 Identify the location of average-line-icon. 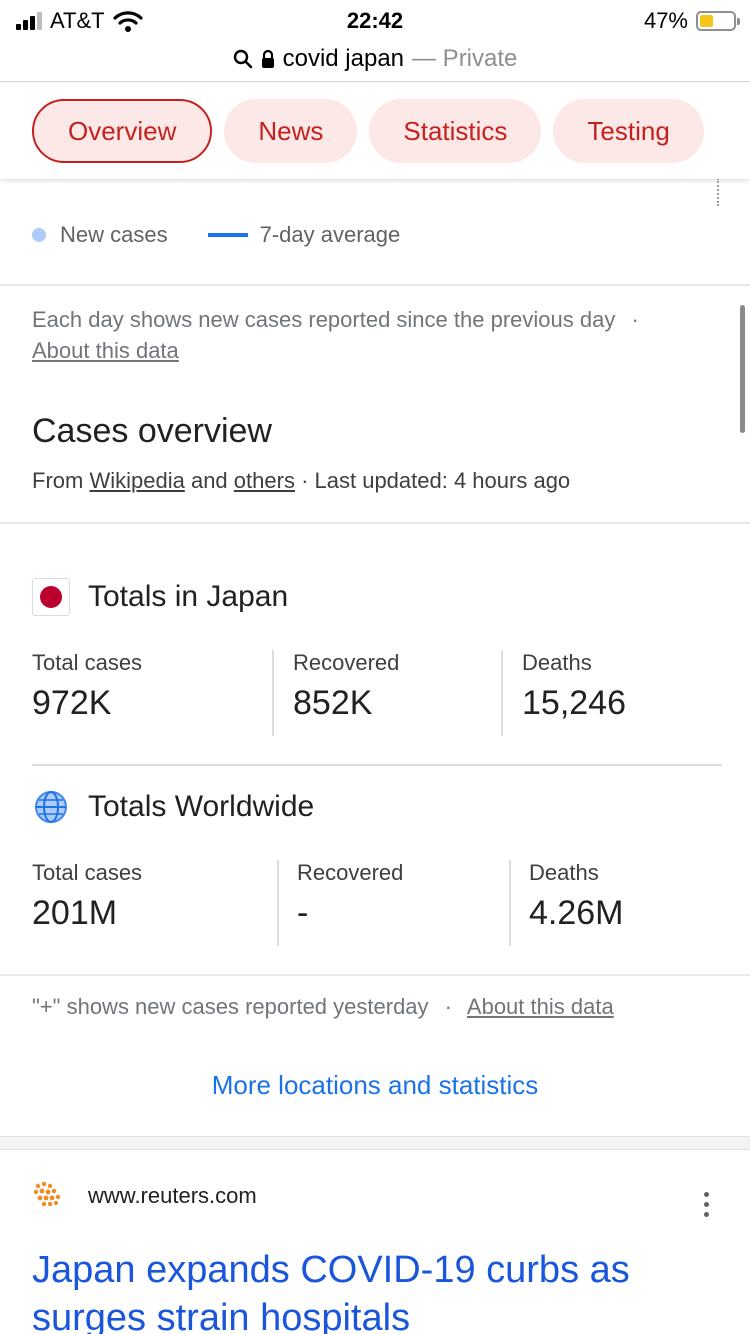
(227, 235).